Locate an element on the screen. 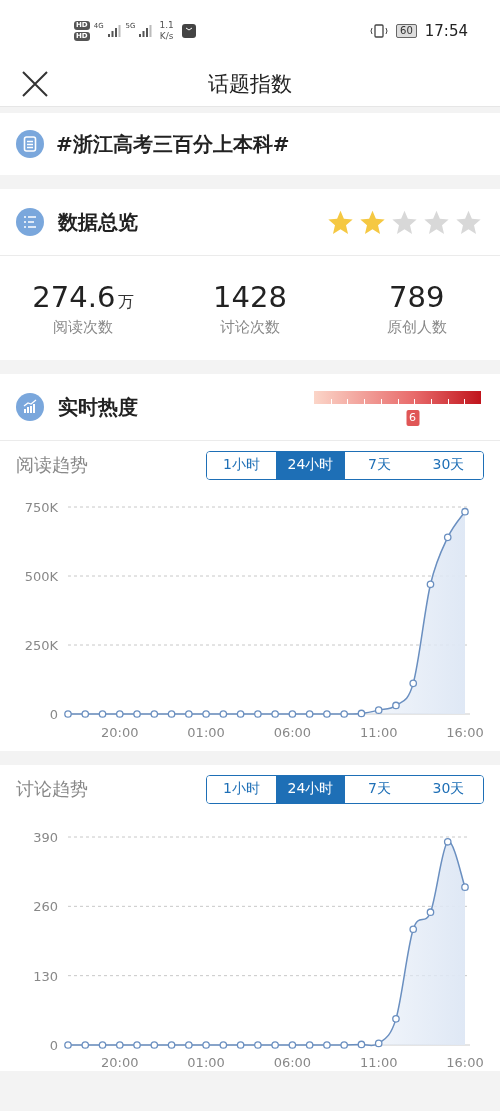  section-title: 数据总览 is located at coordinates (98, 222).